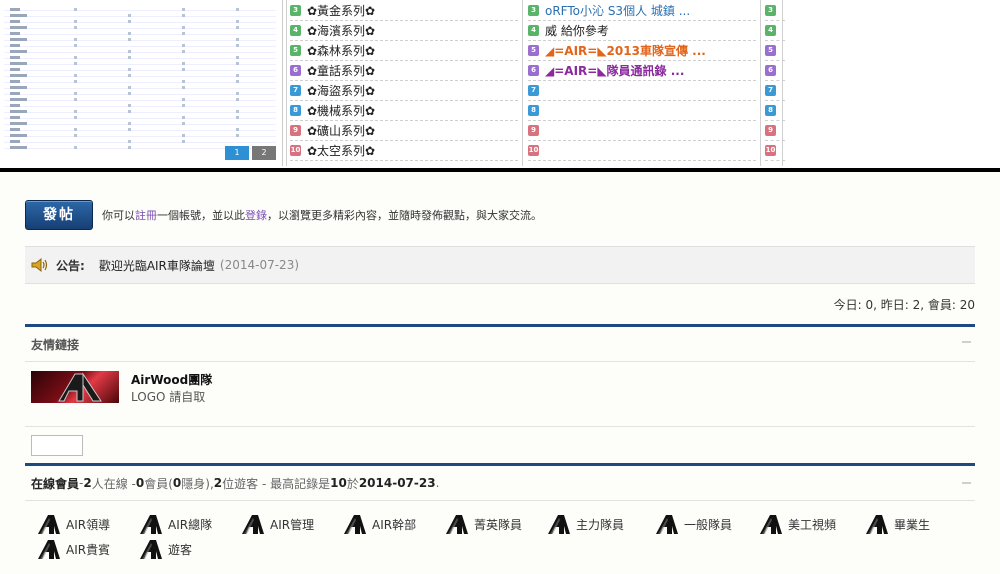  I want to click on post-button: 發帖, so click(59, 215).